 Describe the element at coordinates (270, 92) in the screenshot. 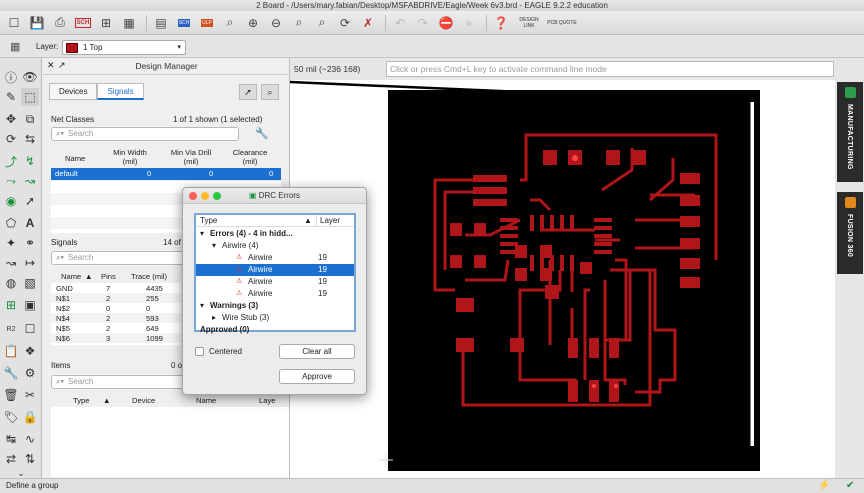

I see `zoom-icon: ⌕` at that location.